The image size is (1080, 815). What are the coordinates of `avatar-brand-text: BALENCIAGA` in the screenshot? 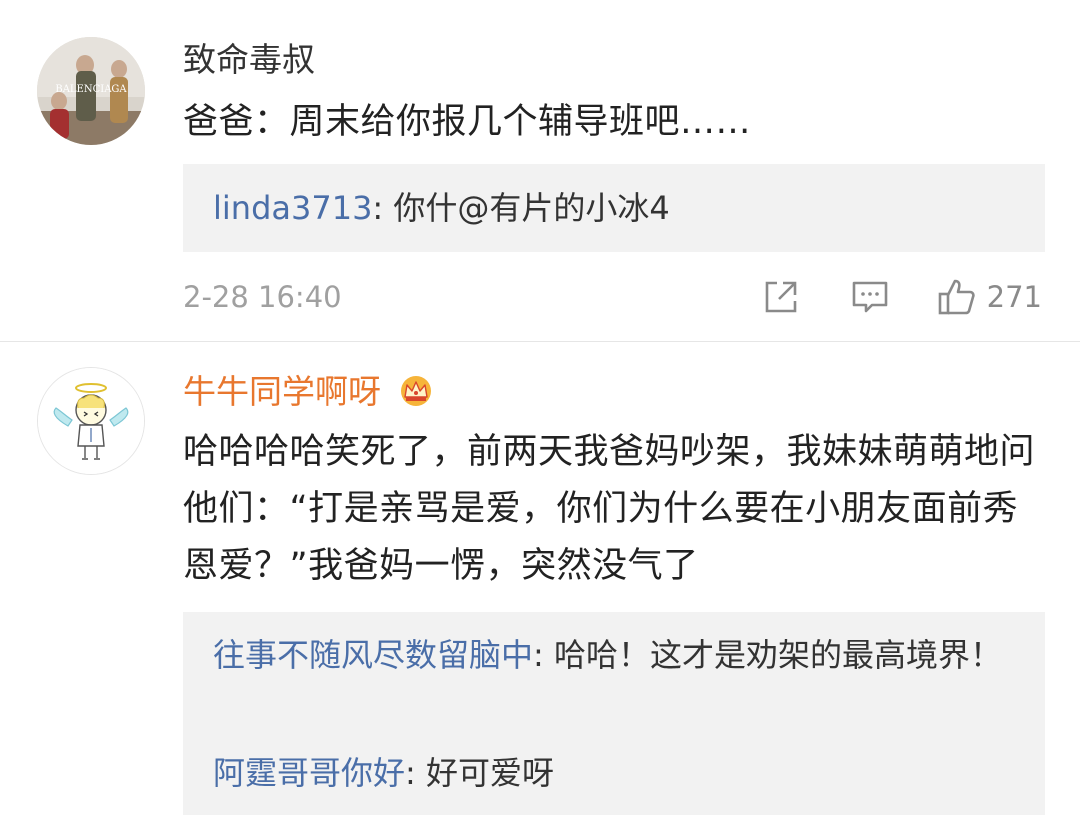 It's located at (91, 89).